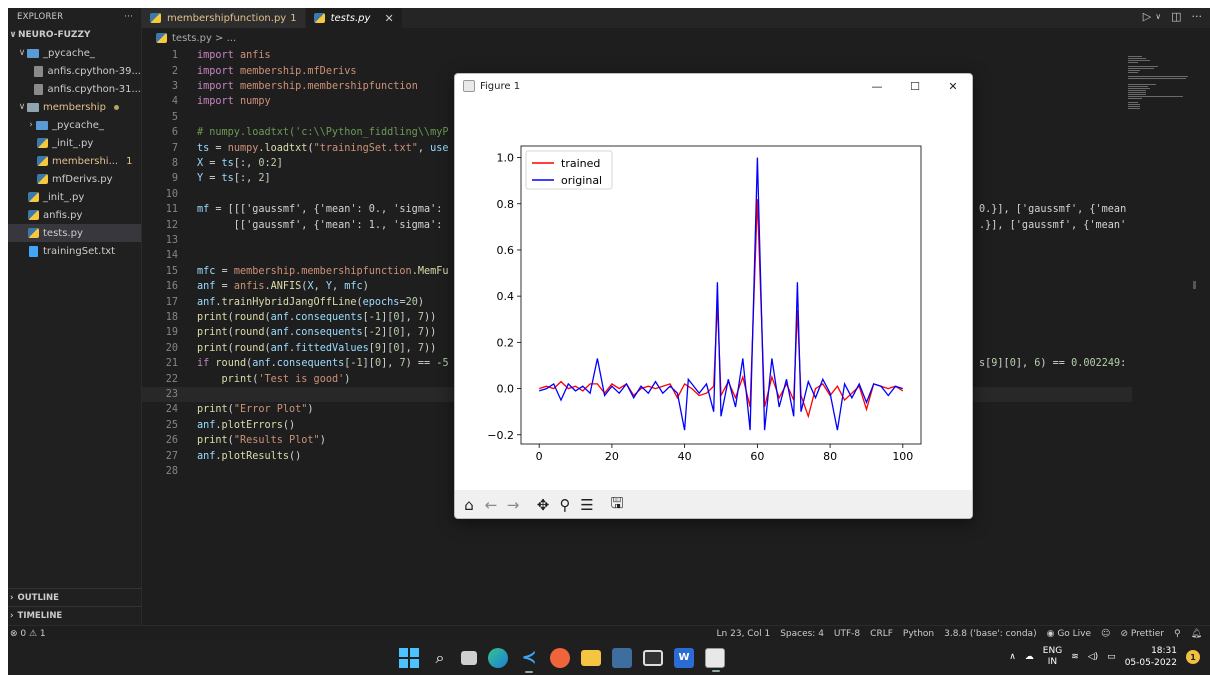 Image resolution: width=1210 pixels, height=675 pixels. Describe the element at coordinates (1151, 657) in the screenshot. I see `clock: 18:31 05-05-2022` at that location.